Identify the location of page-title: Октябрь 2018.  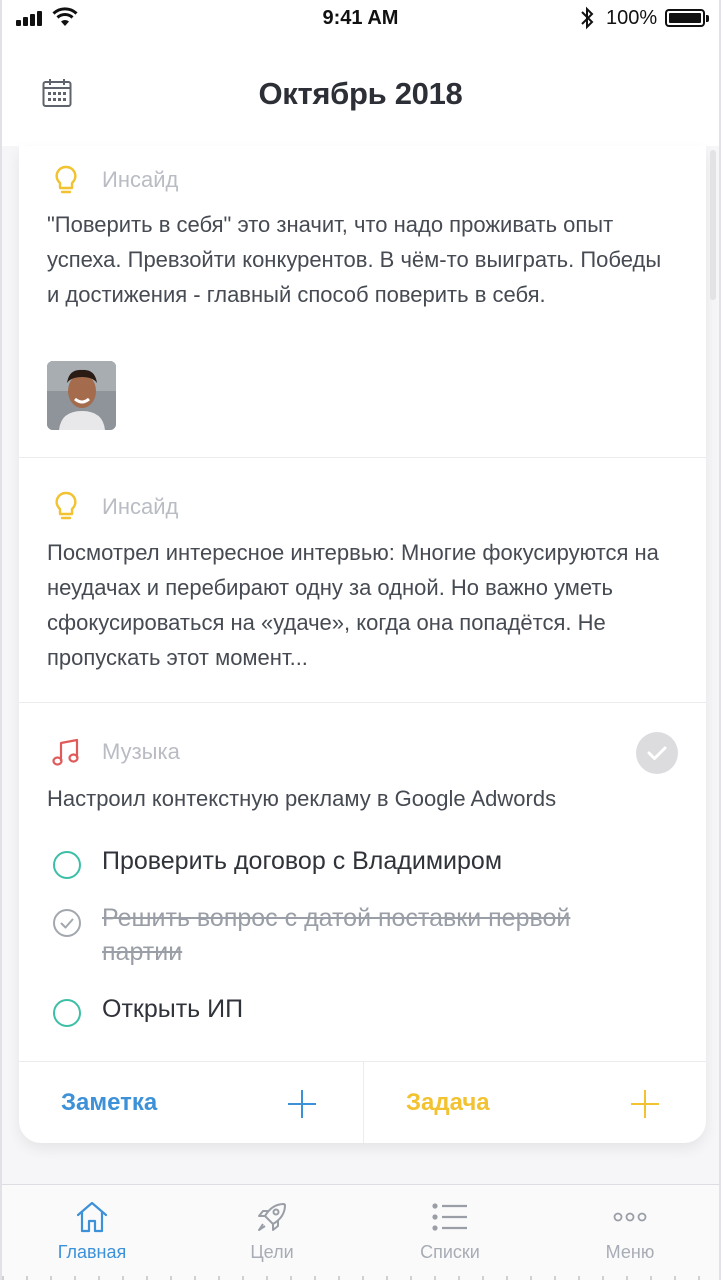
(360, 93).